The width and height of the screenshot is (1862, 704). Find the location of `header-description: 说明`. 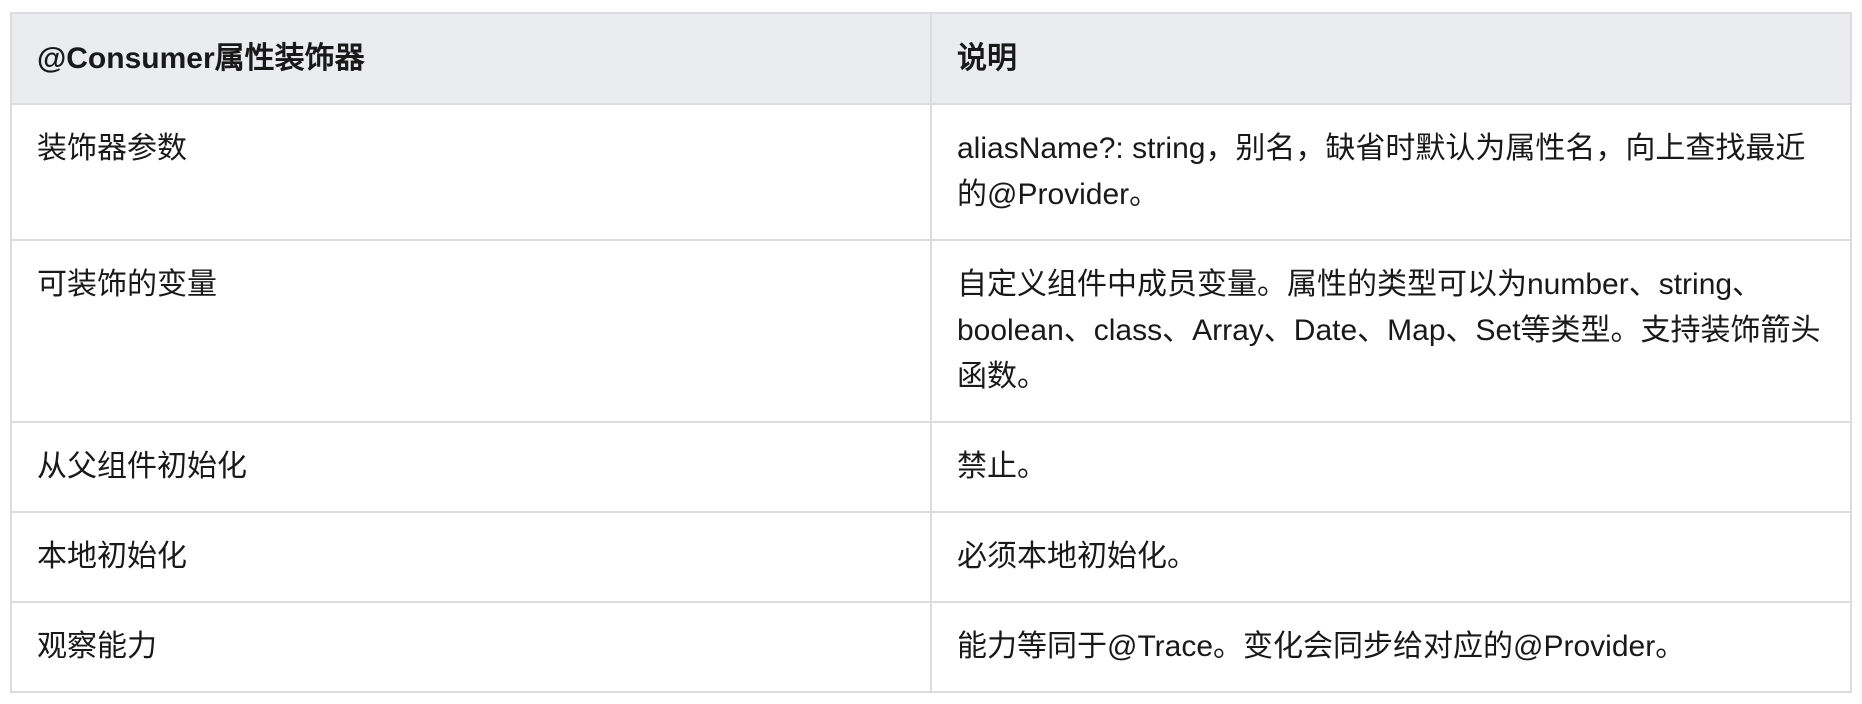

header-description: 说明 is located at coordinates (1391, 58).